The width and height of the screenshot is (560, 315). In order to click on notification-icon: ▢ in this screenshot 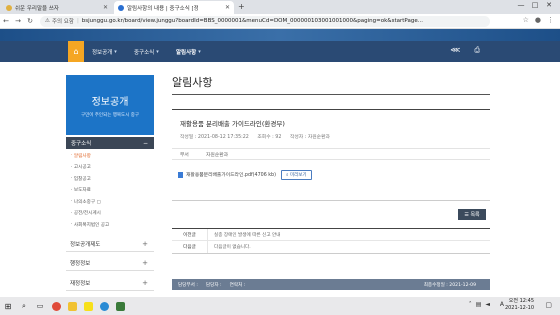, I will do `click(548, 305)`.